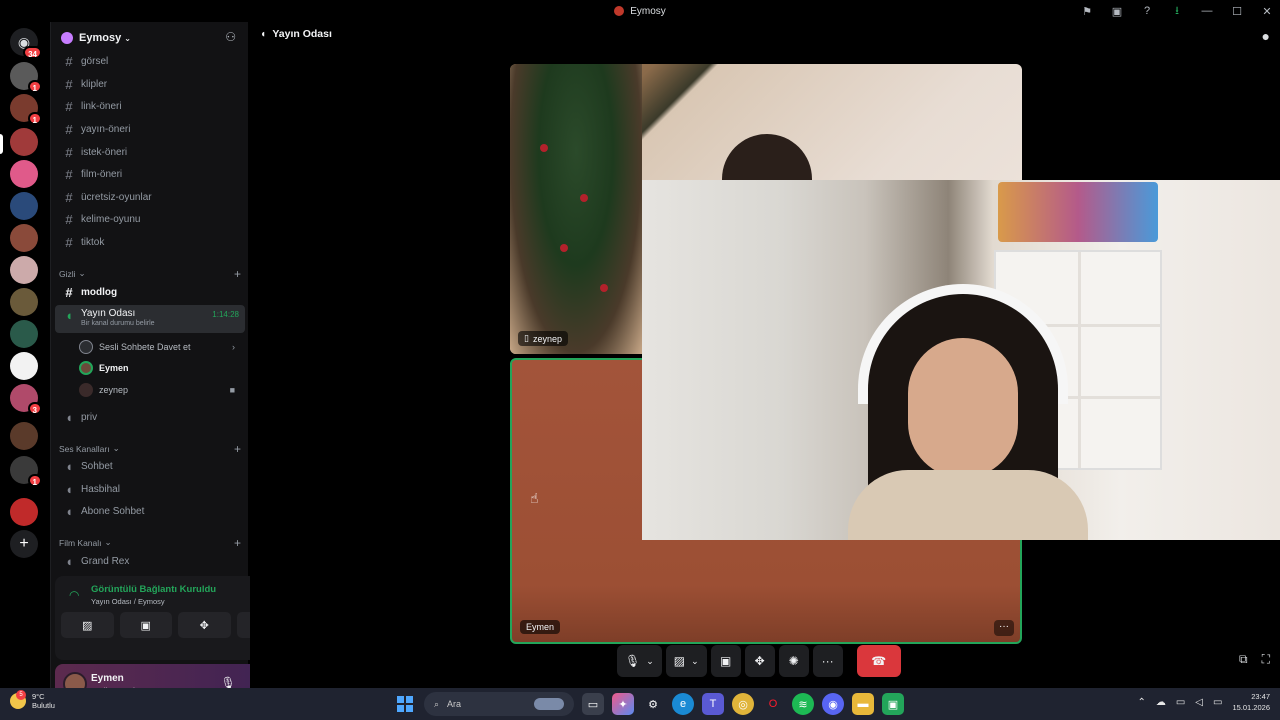 This screenshot has height=720, width=1280. What do you see at coordinates (230, 37) in the screenshot?
I see `add-user-icon: ⚇` at bounding box center [230, 37].